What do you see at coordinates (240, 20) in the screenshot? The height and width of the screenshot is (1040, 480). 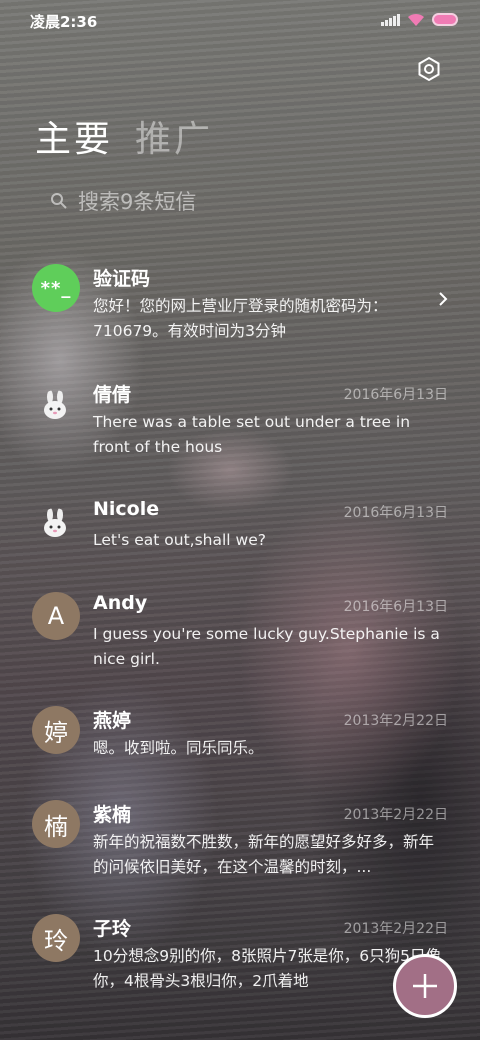 I see `status-bar: 凌晨2:36` at bounding box center [240, 20].